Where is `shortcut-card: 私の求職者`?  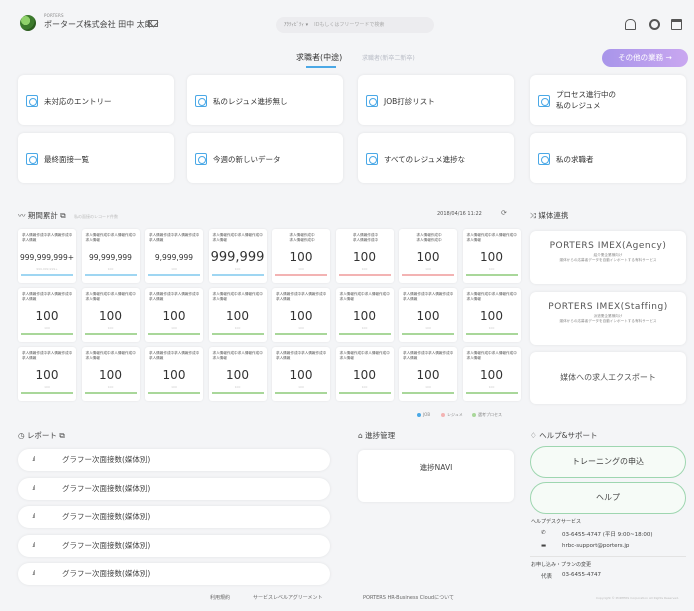
shortcut-card: 私の求職者 is located at coordinates (608, 158).